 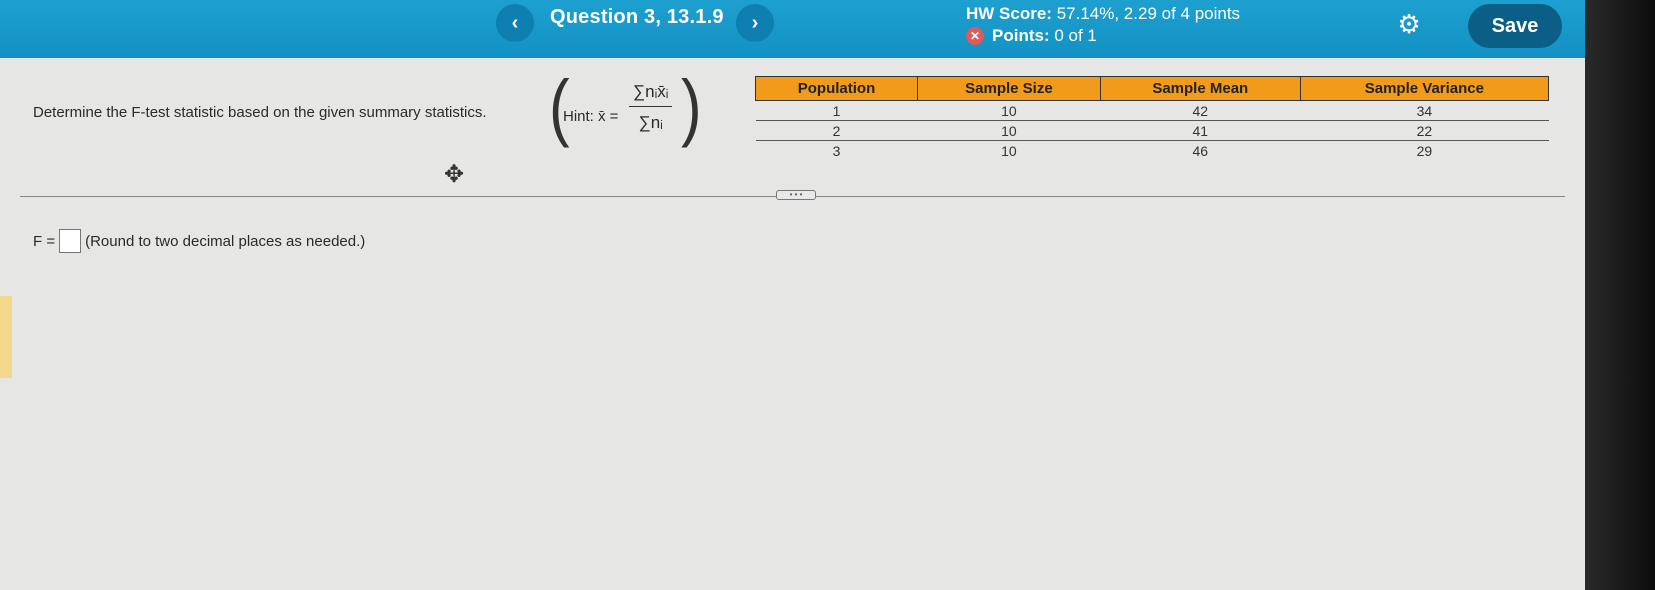 What do you see at coordinates (836, 130) in the screenshot?
I see `table-cell: 2` at bounding box center [836, 130].